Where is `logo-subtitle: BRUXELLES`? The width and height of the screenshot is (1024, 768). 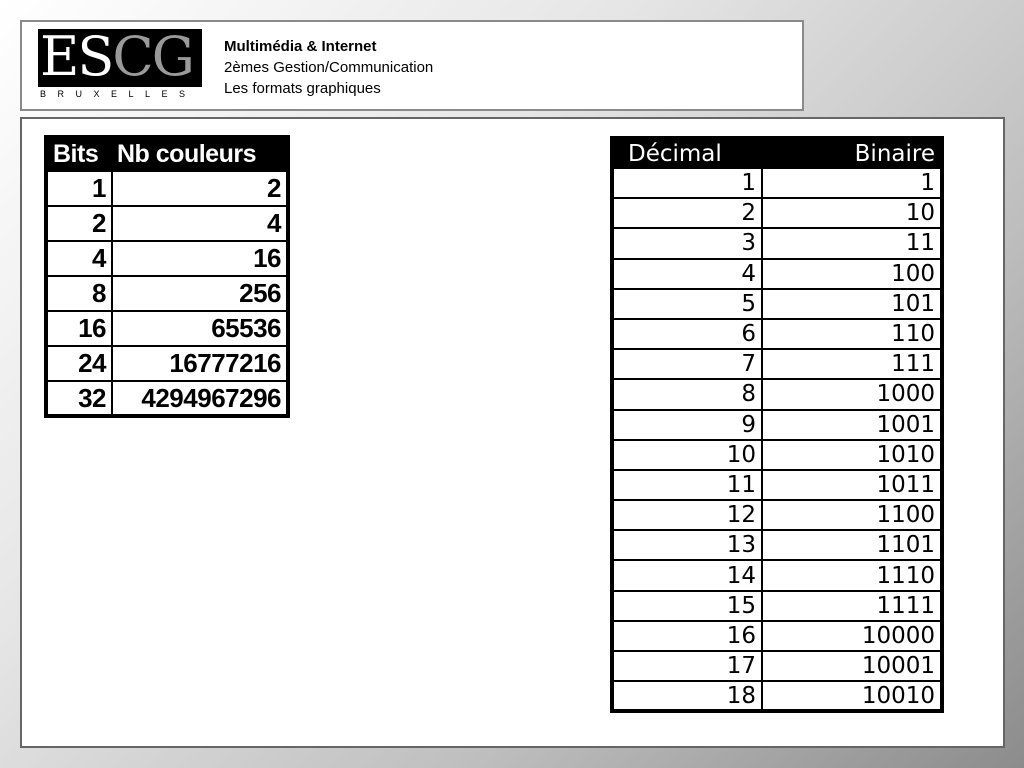
logo-subtitle: BRUXELLES is located at coordinates (118, 94).